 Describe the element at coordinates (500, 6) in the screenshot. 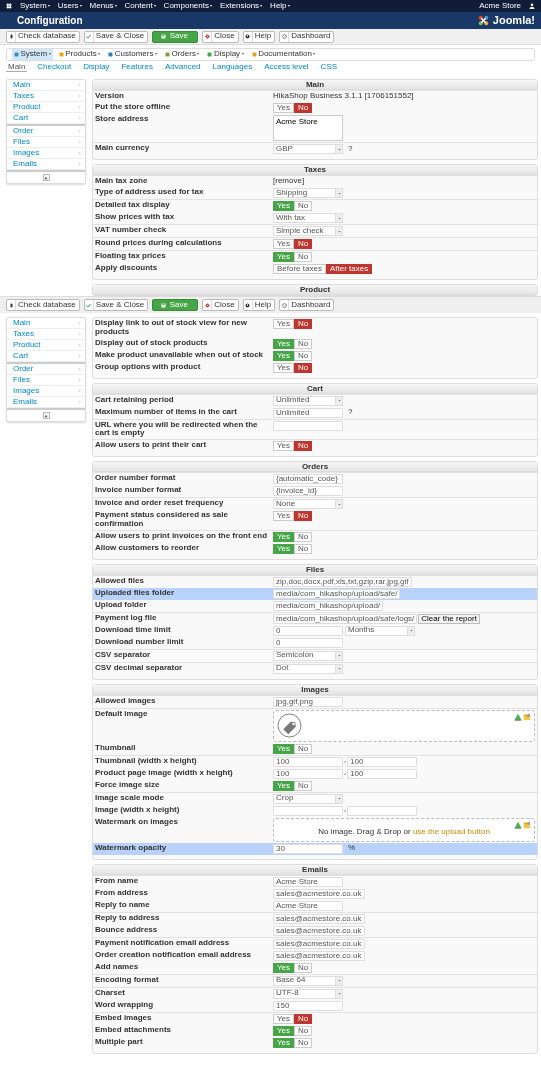

I see `user-menu: Acme Store` at that location.